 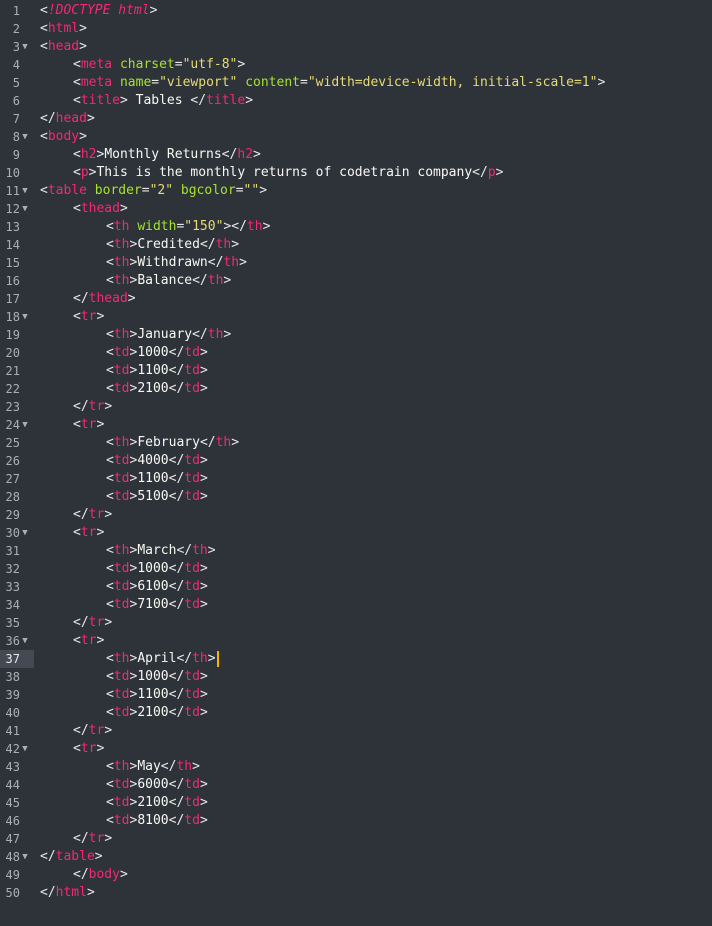 I want to click on line-code: <th>May</th>, so click(x=153, y=767).